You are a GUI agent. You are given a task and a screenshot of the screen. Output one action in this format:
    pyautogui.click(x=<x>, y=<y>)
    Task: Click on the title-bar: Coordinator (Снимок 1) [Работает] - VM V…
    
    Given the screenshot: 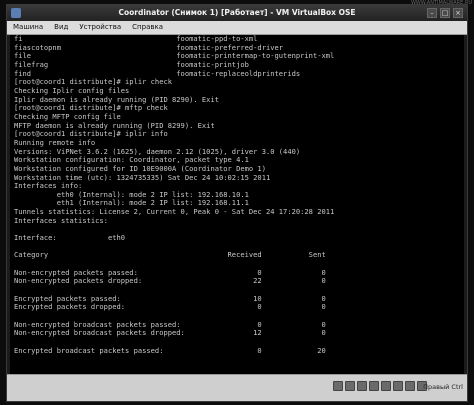 What is the action you would take?
    pyautogui.click(x=237, y=13)
    